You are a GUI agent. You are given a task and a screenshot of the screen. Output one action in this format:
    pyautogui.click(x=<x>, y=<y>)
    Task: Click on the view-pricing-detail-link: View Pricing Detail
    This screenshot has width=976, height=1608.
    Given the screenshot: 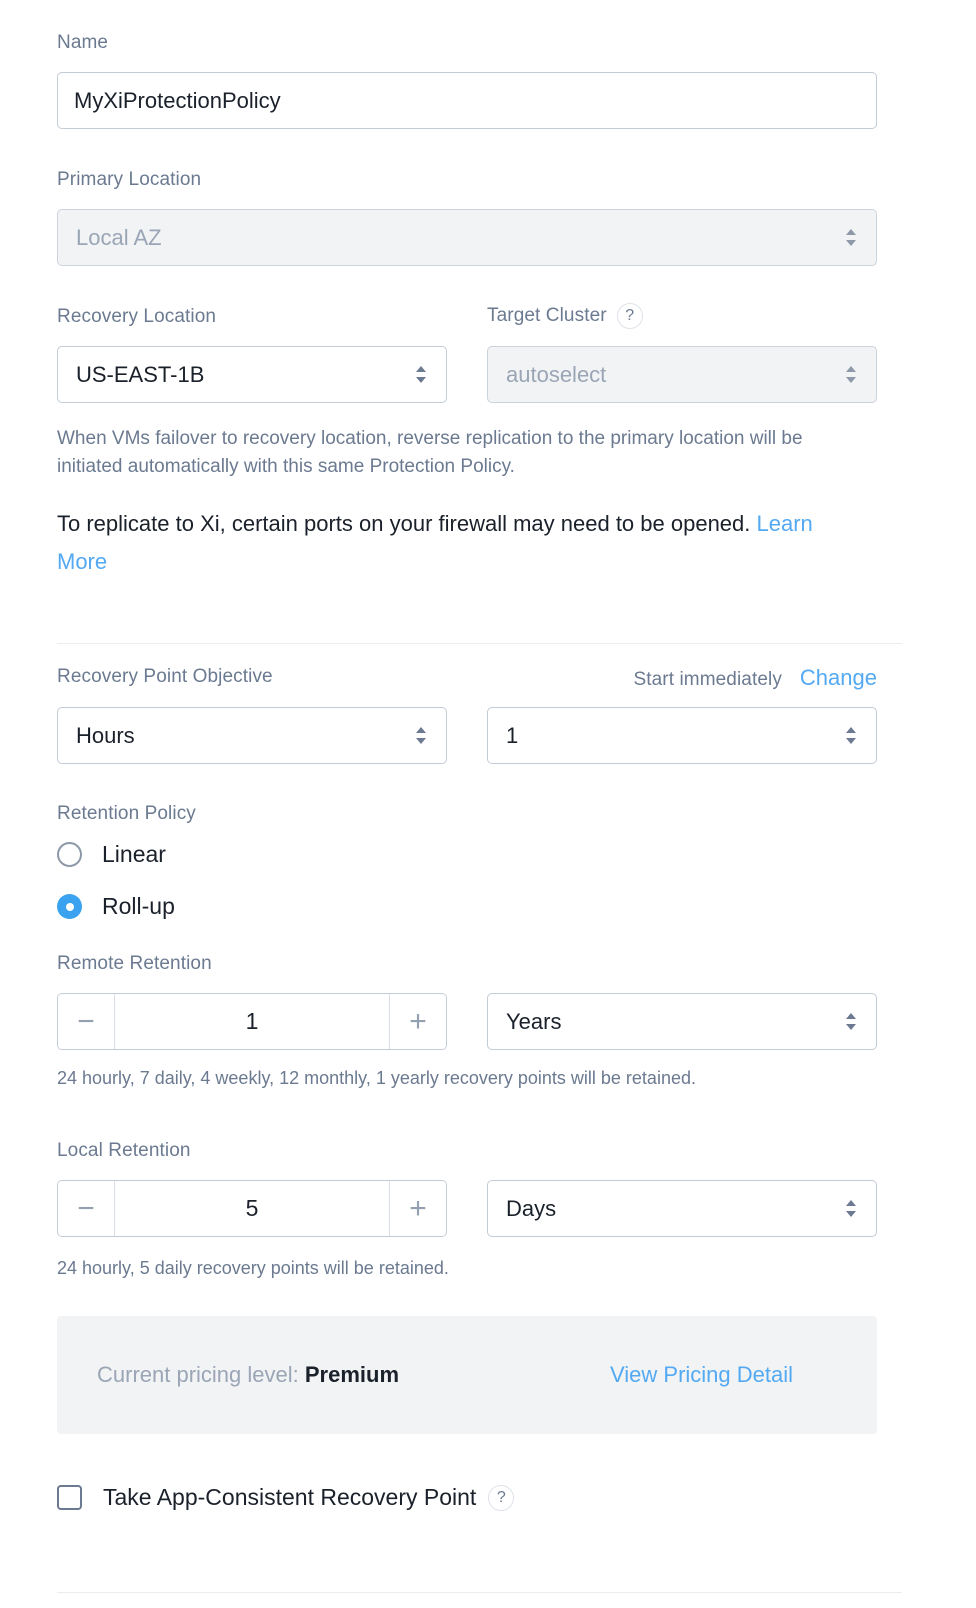 What is the action you would take?
    pyautogui.click(x=701, y=1375)
    